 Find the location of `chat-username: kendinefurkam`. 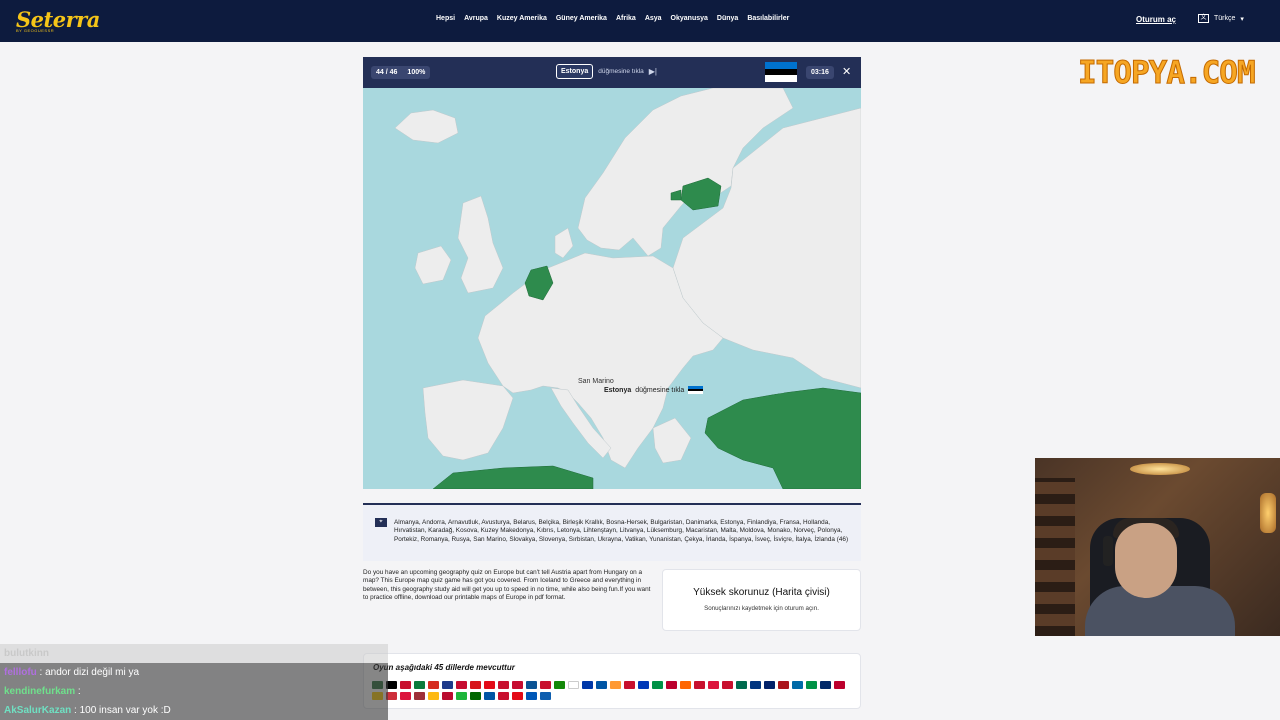

chat-username: kendinefurkam is located at coordinates (40, 691).